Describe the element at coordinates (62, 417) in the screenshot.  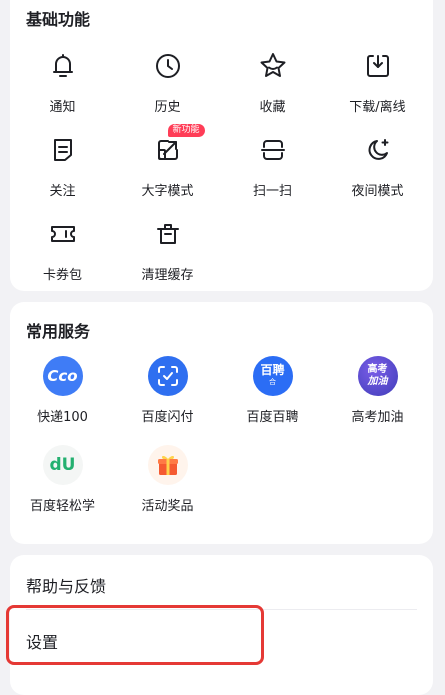
I see `express-label: 快递100` at that location.